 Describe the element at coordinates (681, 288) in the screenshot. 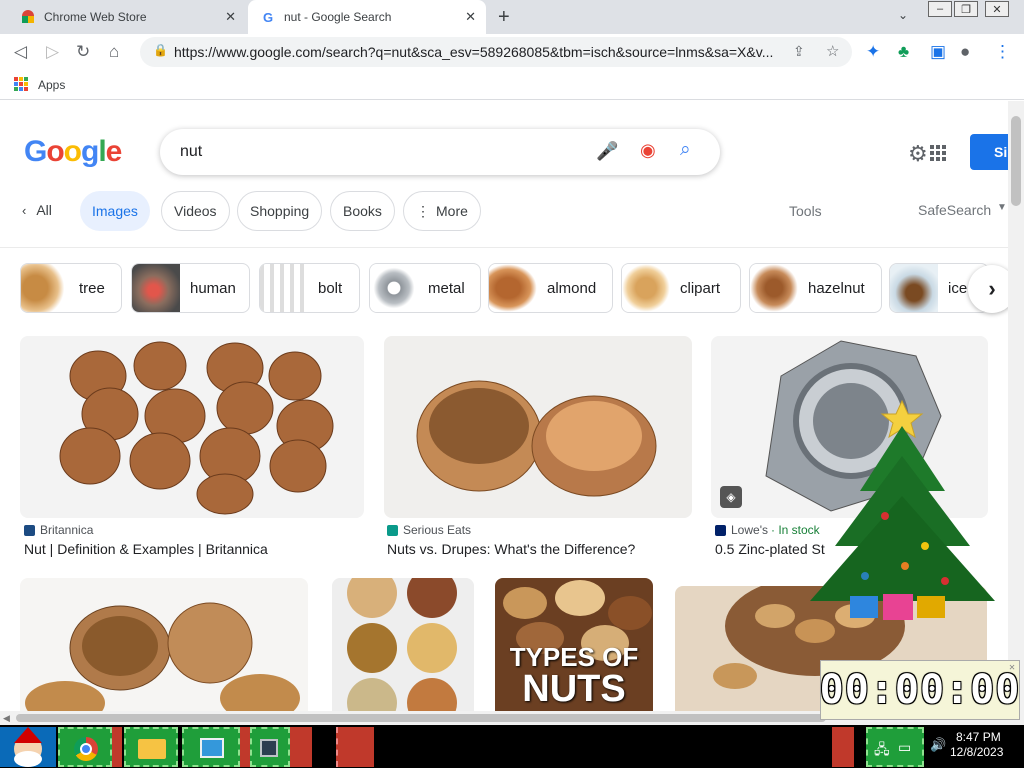

I see `filter-chip-clipart: clipart` at that location.